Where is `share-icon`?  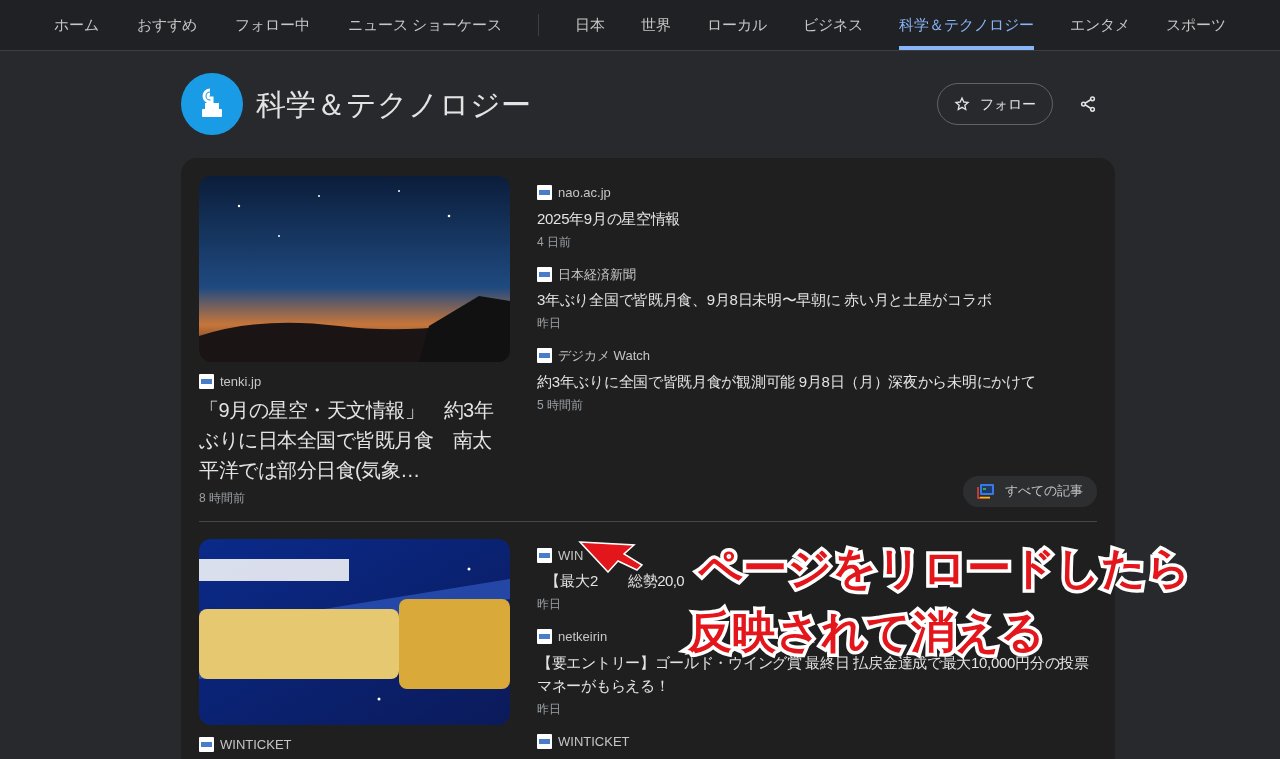 share-icon is located at coordinates (1088, 104).